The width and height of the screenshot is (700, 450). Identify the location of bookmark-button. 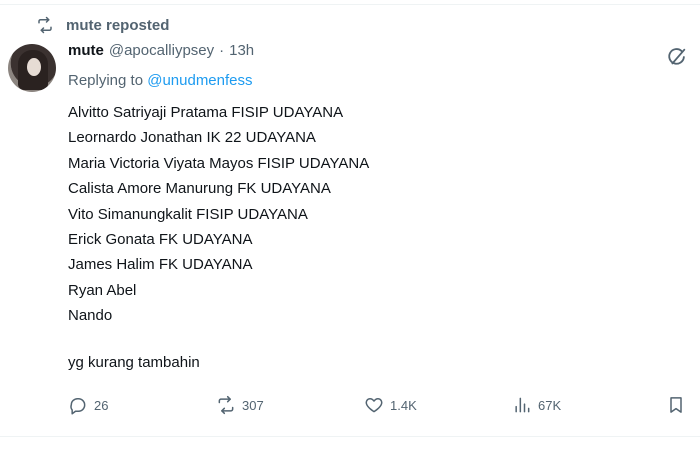
(676, 405).